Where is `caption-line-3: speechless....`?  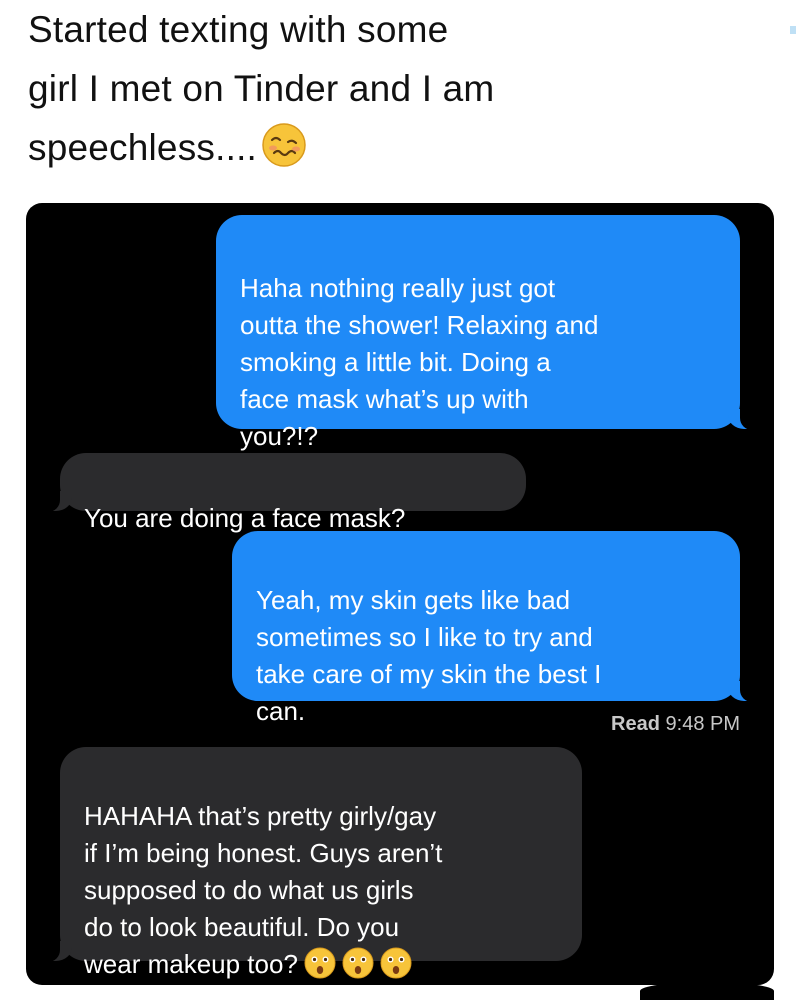 caption-line-3: speechless.... is located at coordinates (143, 147).